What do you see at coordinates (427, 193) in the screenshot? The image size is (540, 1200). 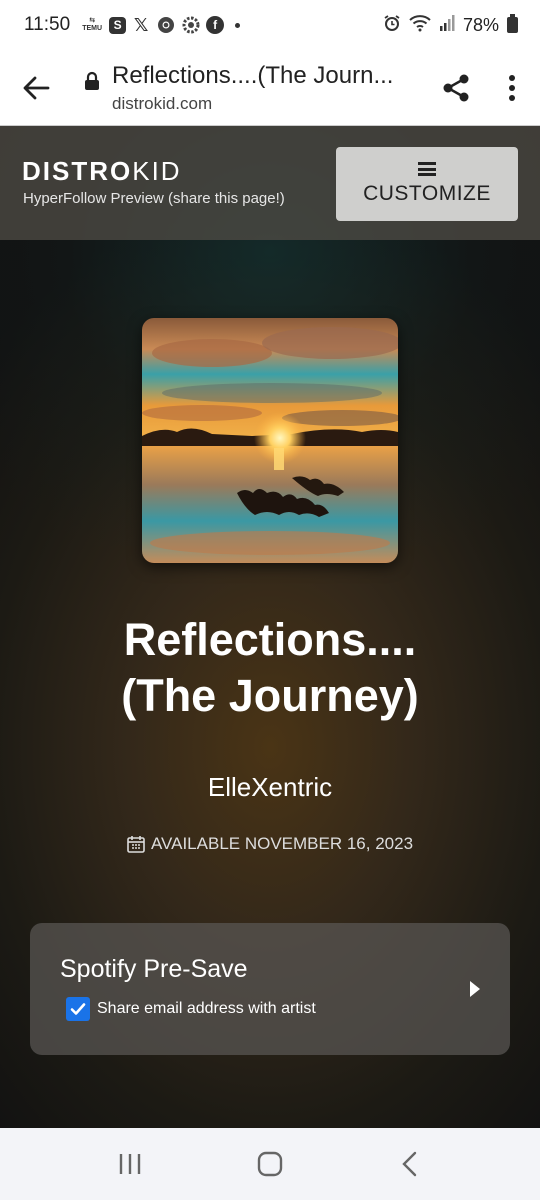 I see `customize-label: CUSTOMIZE` at bounding box center [427, 193].